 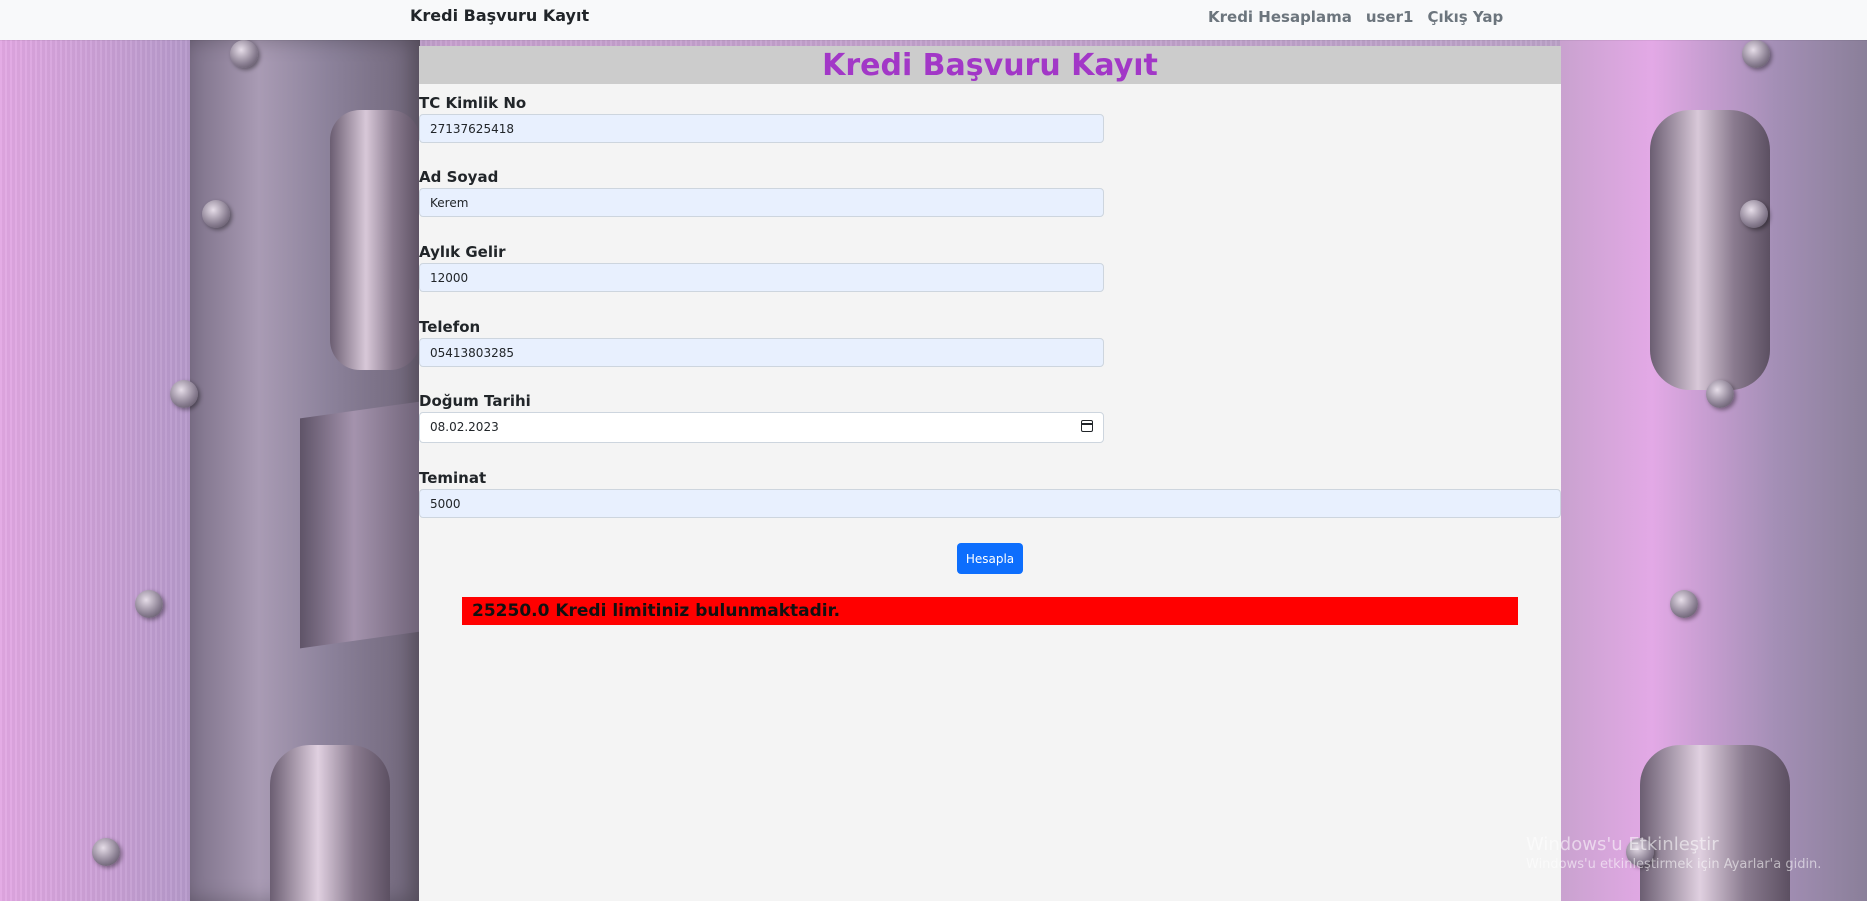 I want to click on income-input, so click(x=761, y=277).